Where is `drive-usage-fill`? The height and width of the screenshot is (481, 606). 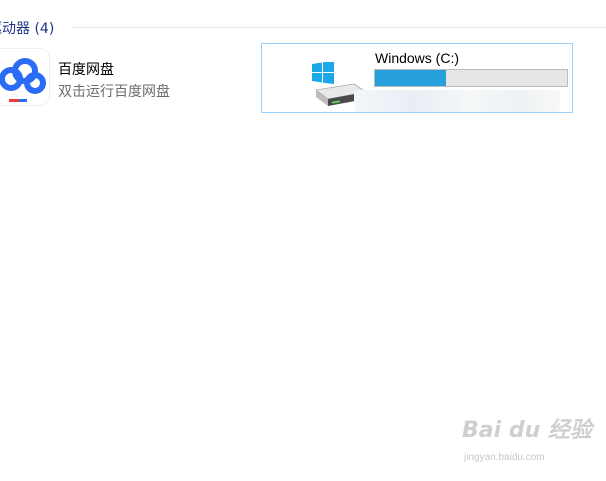 drive-usage-fill is located at coordinates (411, 78).